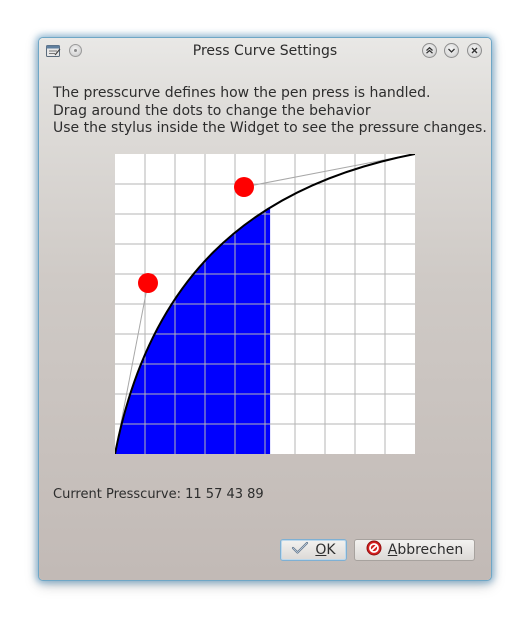 The image size is (530, 619). I want to click on ok-label: OK, so click(325, 550).